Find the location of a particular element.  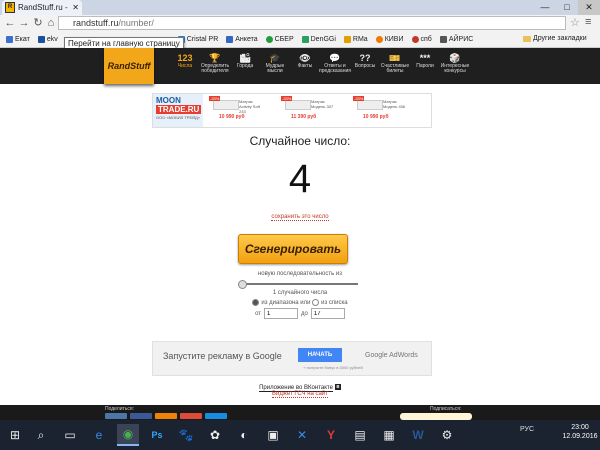

start-icon: ⊞ is located at coordinates (15, 435).